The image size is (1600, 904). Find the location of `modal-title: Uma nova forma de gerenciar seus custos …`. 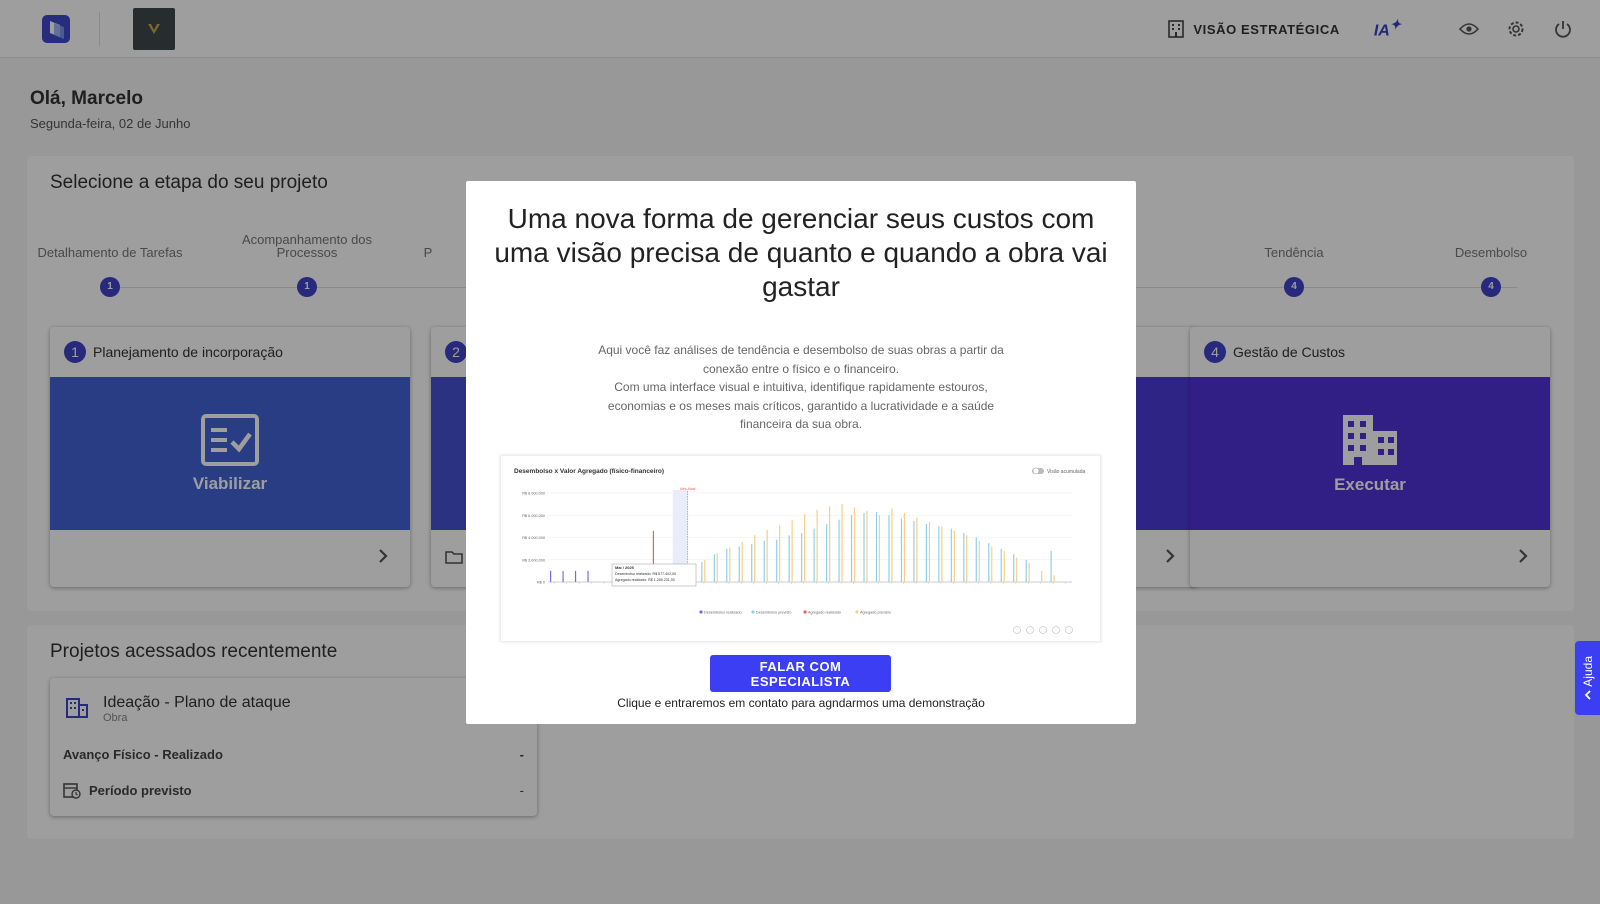

modal-title: Uma nova forma de gerenciar seus custos … is located at coordinates (801, 252).